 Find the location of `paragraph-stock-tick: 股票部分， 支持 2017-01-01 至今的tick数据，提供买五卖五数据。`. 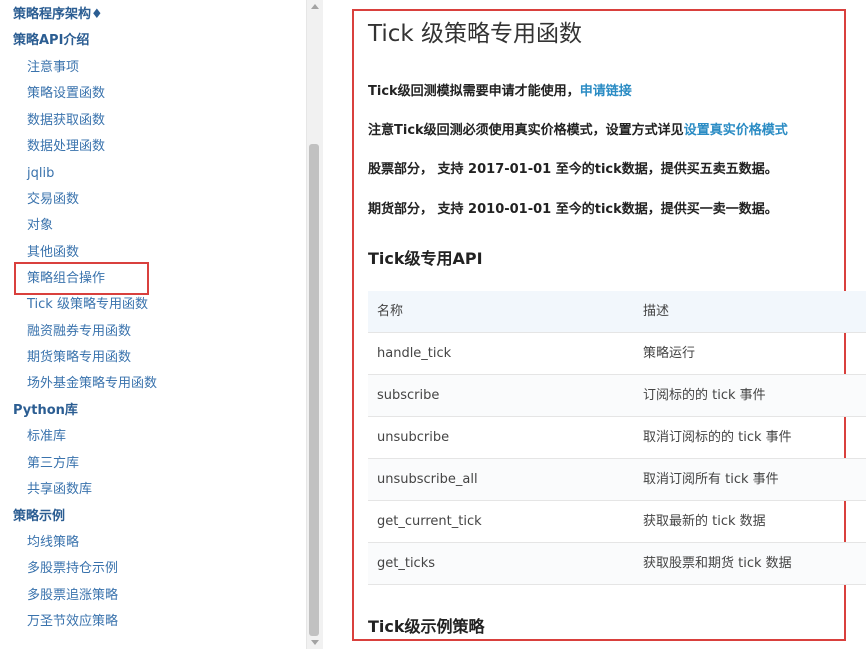

paragraph-stock-tick: 股票部分， 支持 2017-01-01 至今的tick数据，提供买五卖五数据。 is located at coordinates (573, 169).